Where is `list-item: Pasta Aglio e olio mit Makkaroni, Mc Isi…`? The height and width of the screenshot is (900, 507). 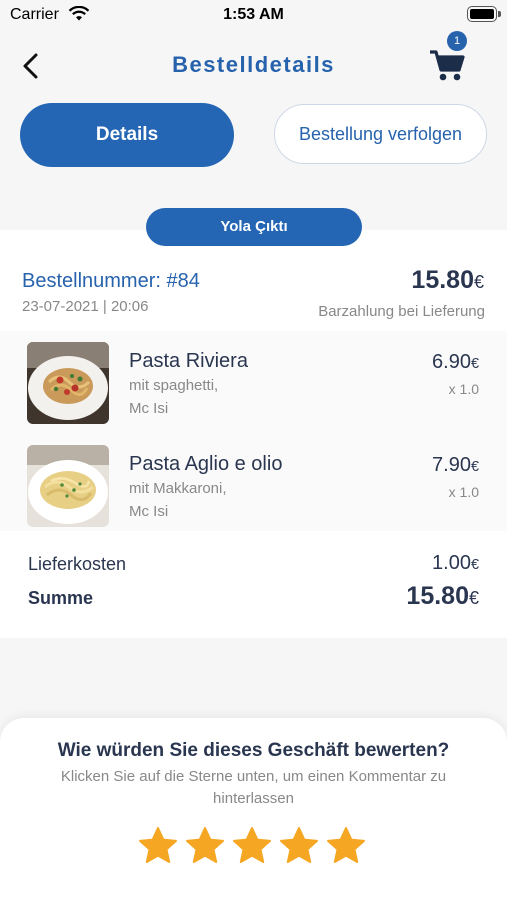 list-item: Pasta Aglio e olio mit Makkaroni, Mc Isi… is located at coordinates (253, 484).